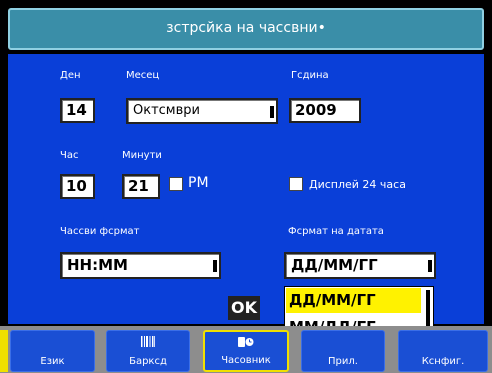  I want to click on day-label: Ден, so click(70, 75).